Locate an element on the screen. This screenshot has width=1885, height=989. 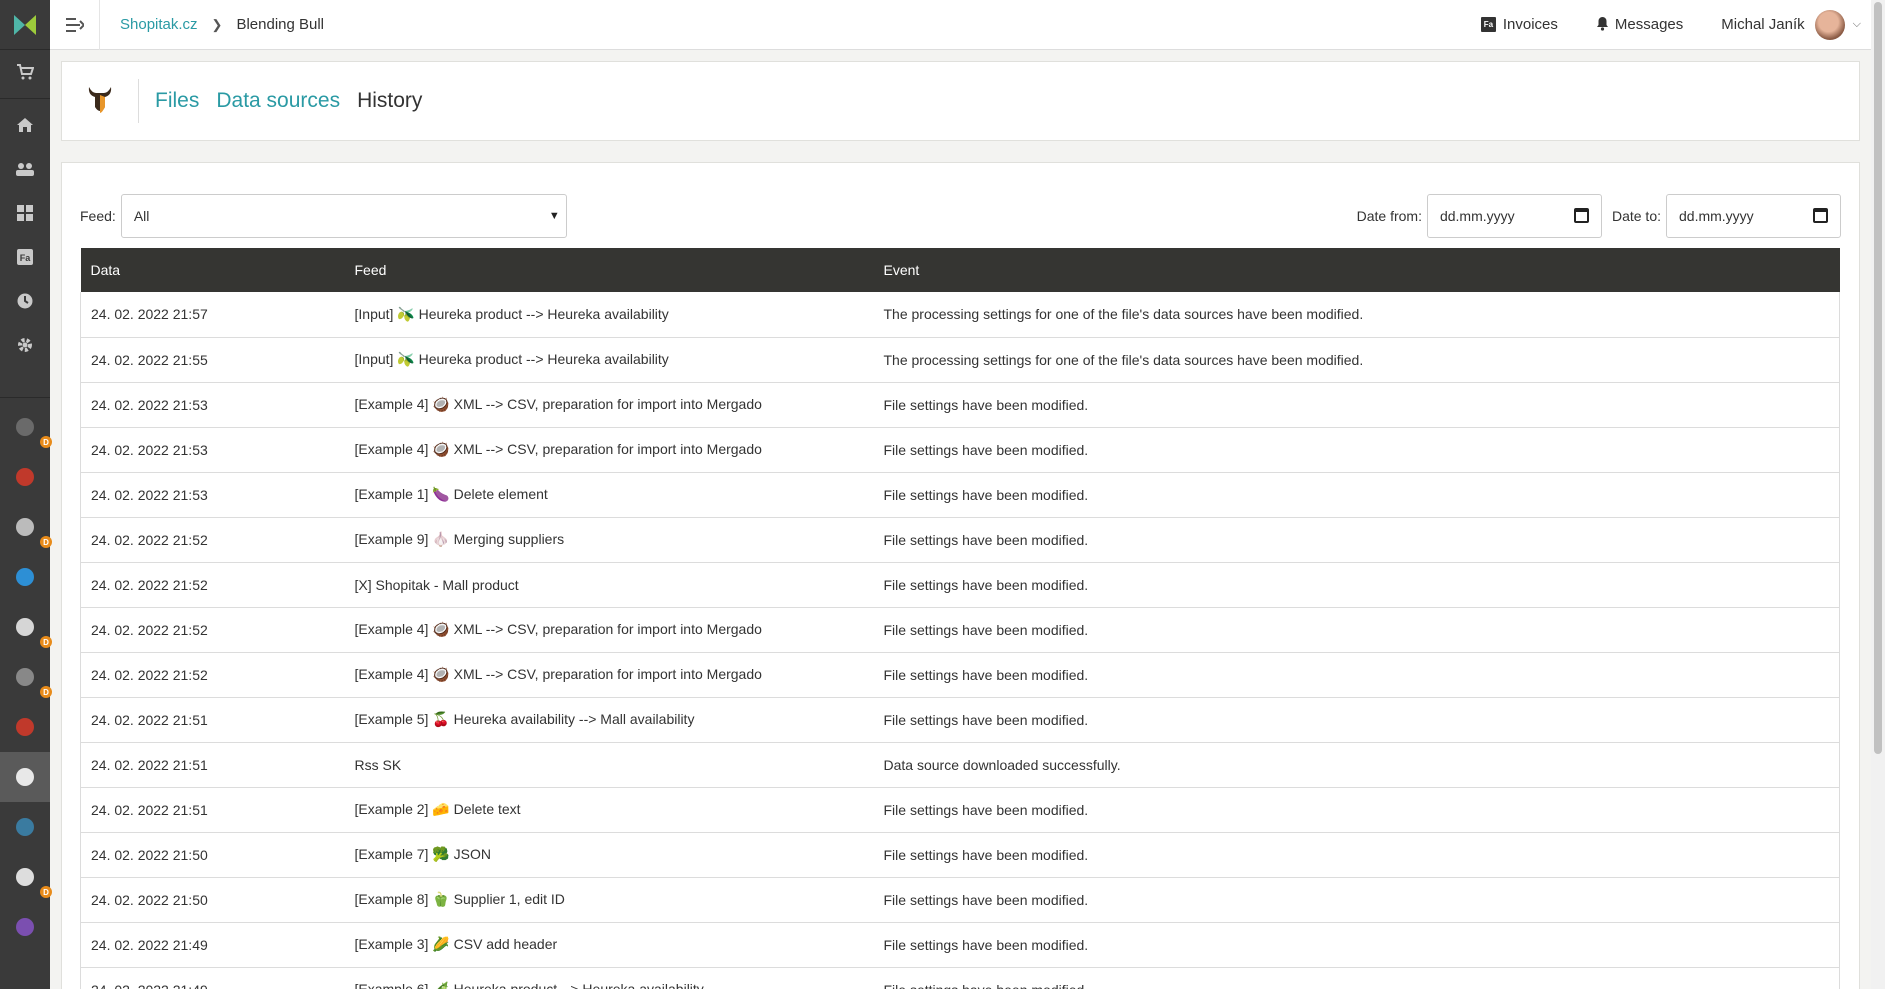
mergado-app-logo is located at coordinates (25, 427).